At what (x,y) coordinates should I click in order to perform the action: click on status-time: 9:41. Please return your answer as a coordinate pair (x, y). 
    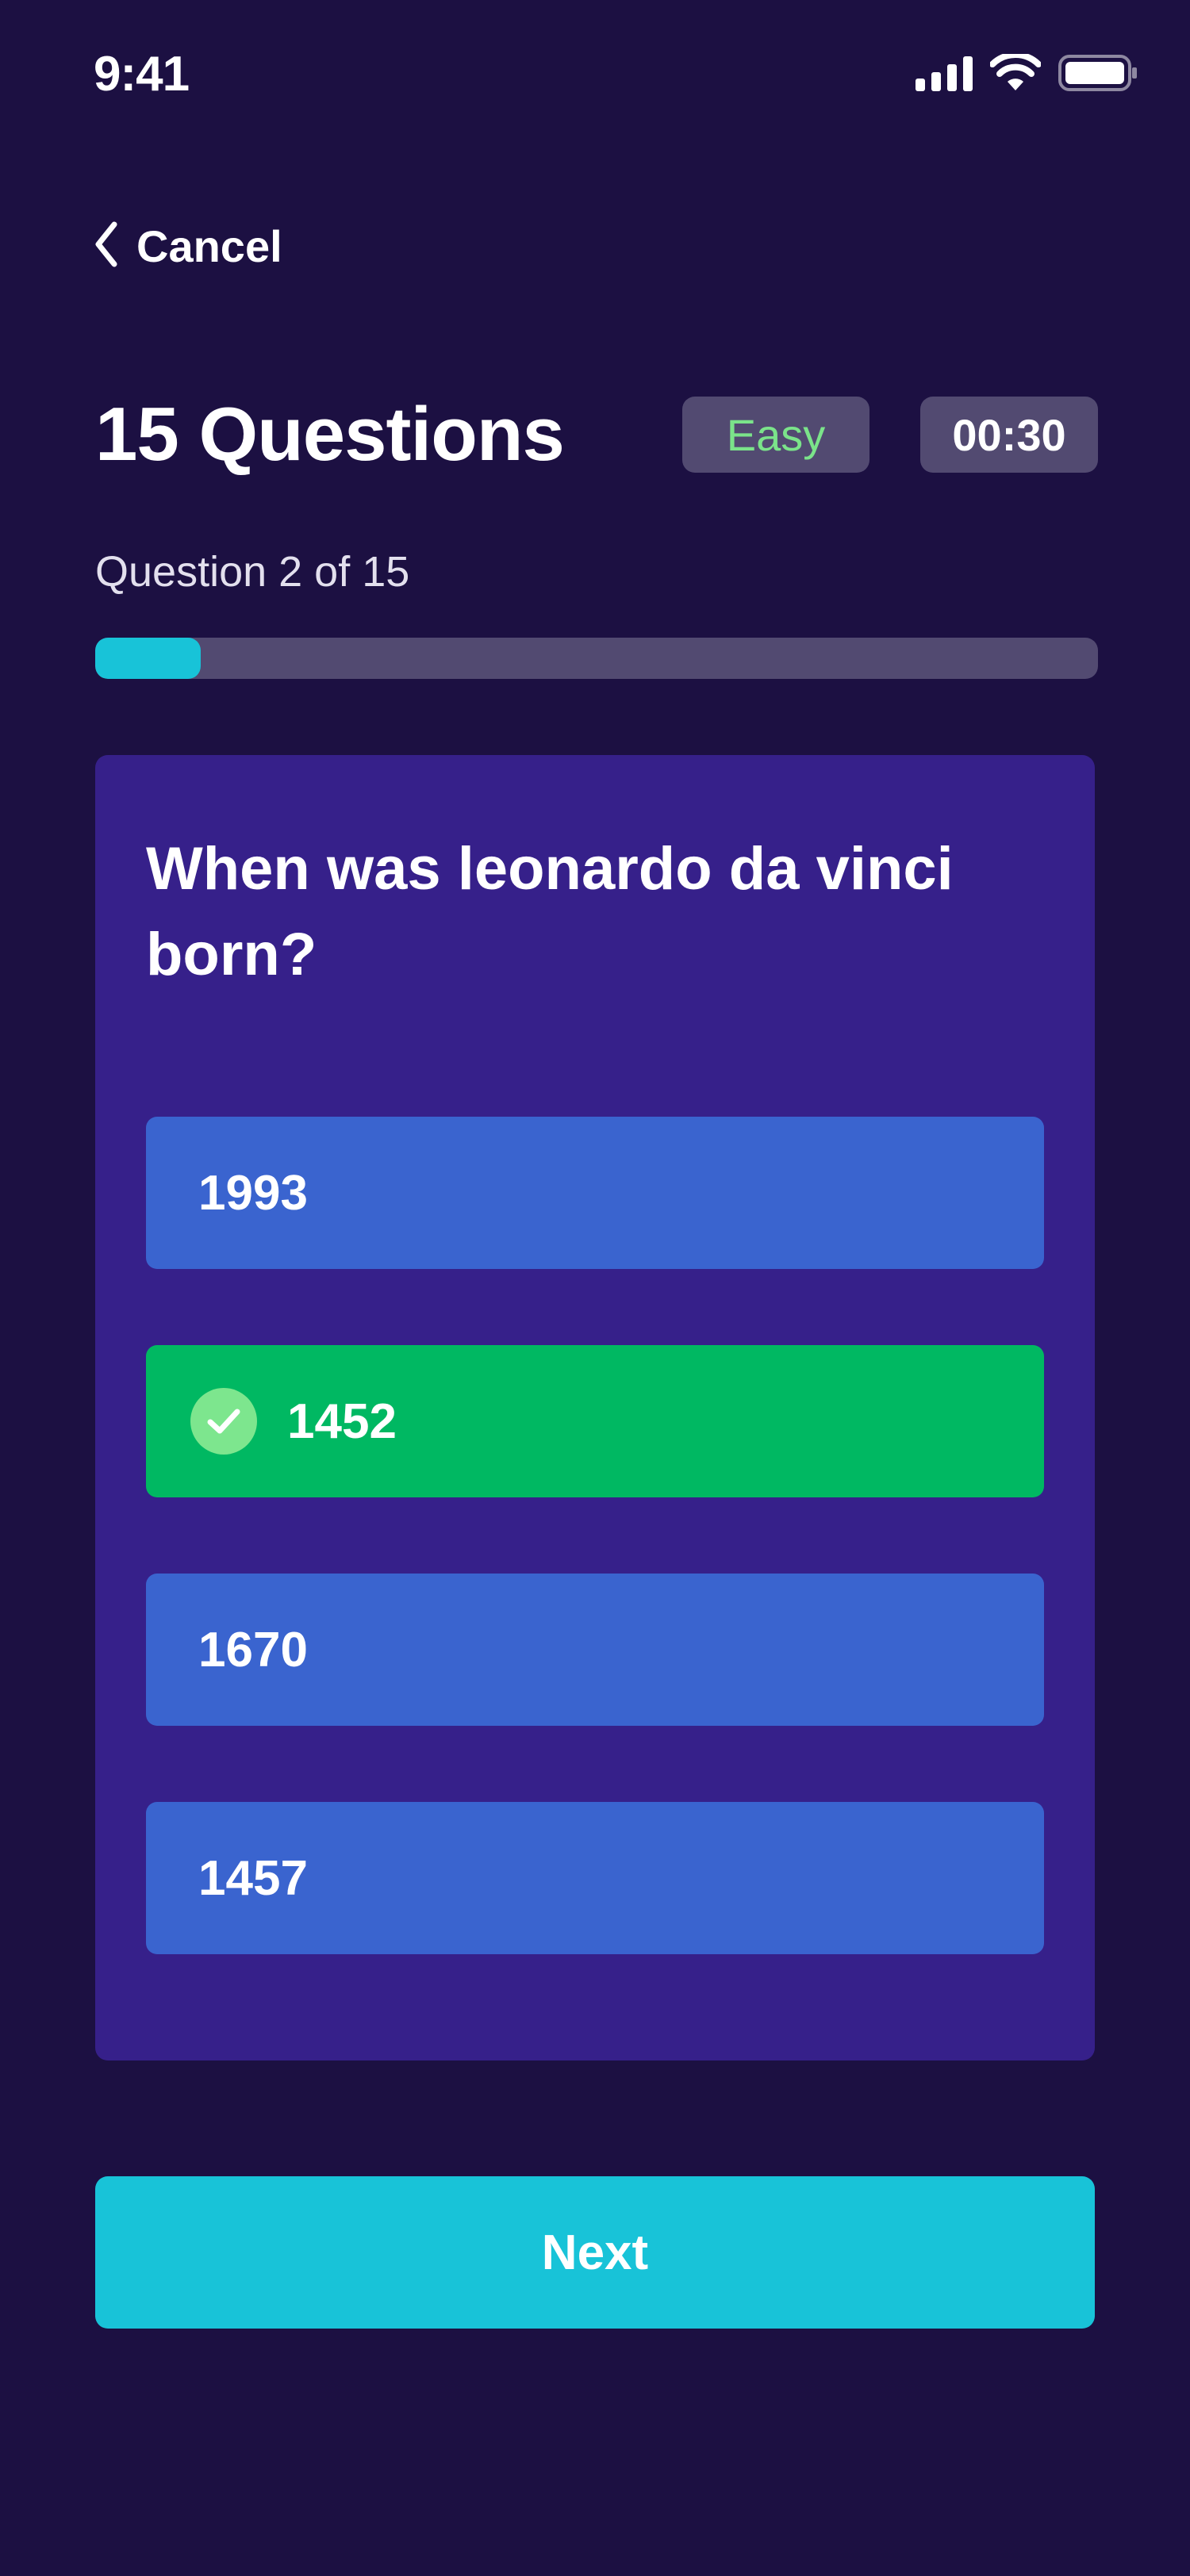
    Looking at the image, I should click on (142, 74).